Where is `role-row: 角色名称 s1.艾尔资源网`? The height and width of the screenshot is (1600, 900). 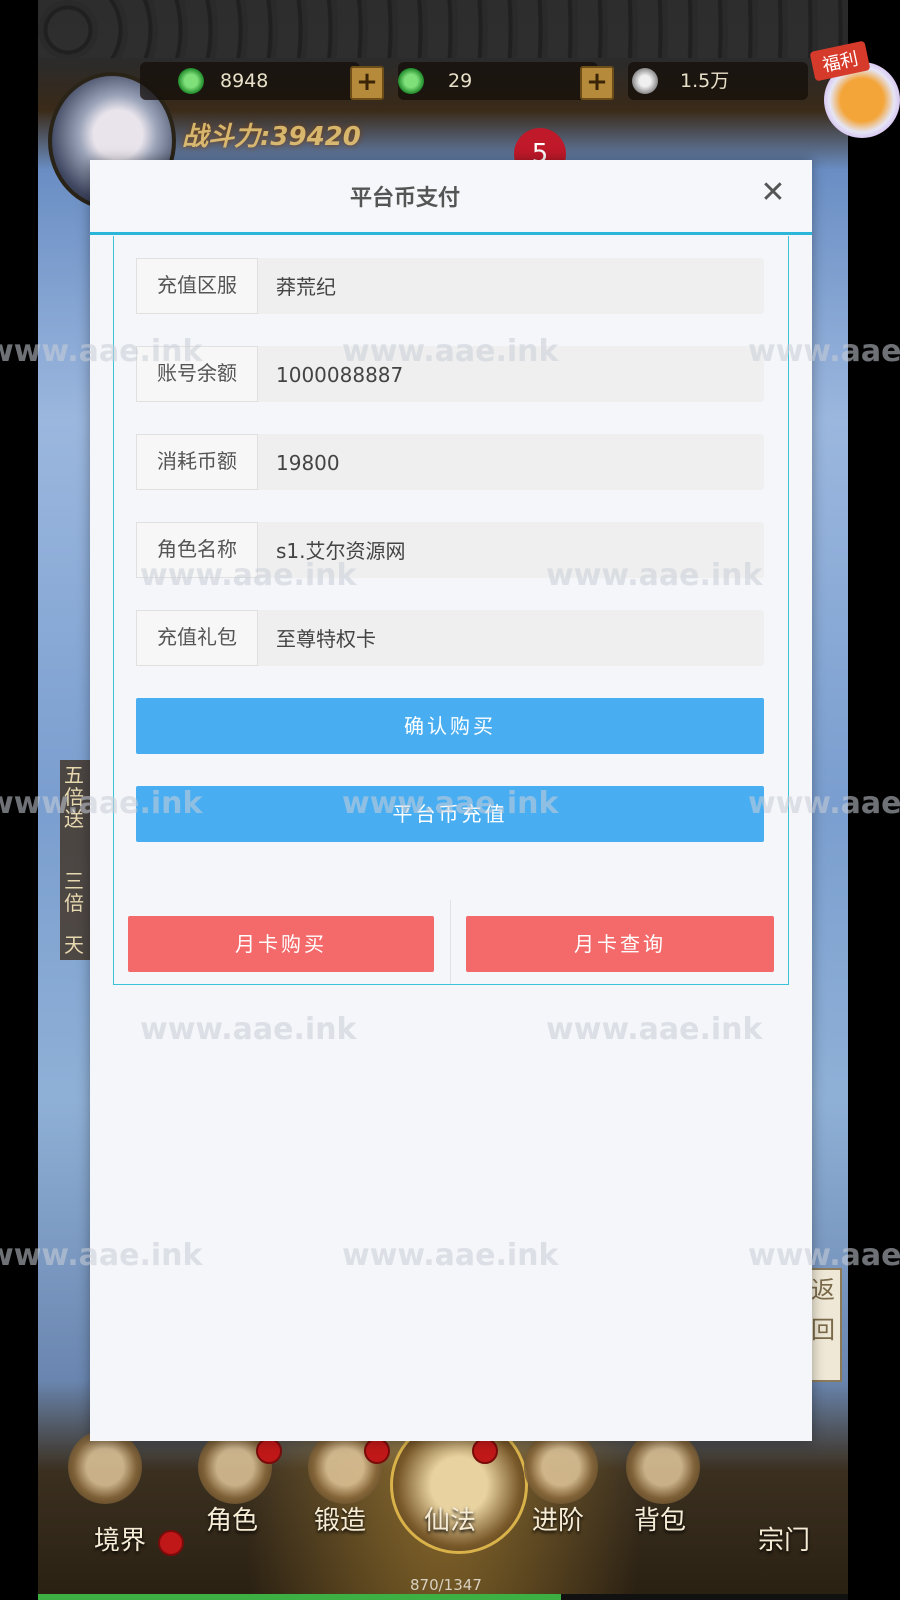
role-row: 角色名称 s1.艾尔资源网 is located at coordinates (450, 550).